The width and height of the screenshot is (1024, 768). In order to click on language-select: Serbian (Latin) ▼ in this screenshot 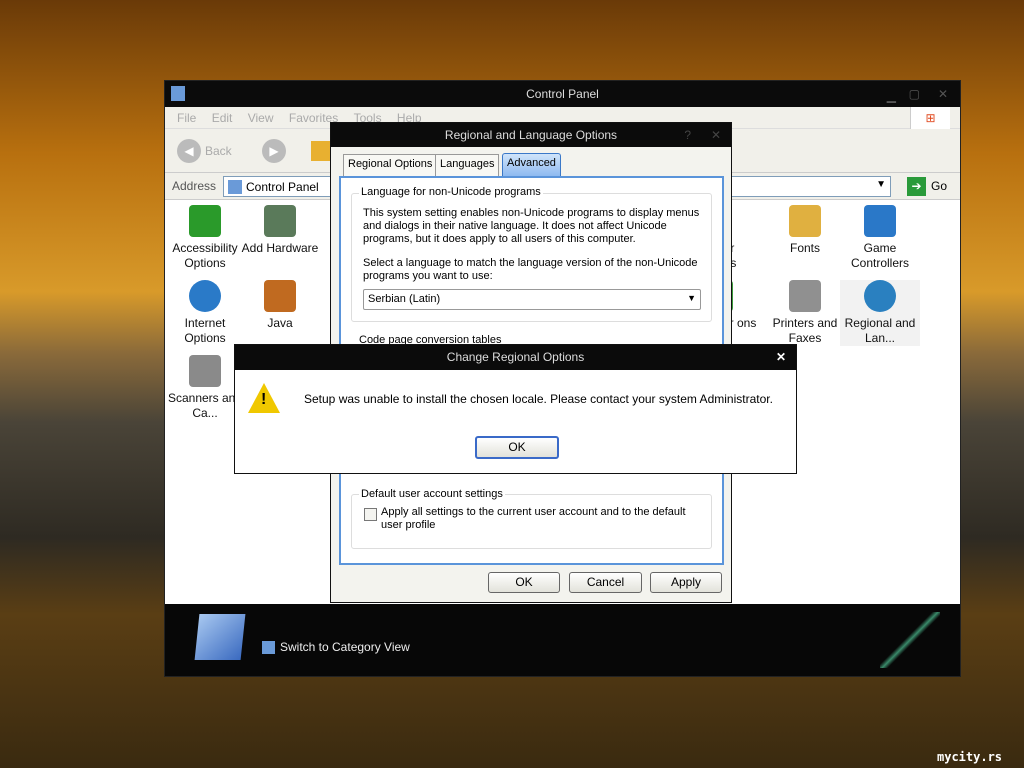, I will do `click(532, 299)`.